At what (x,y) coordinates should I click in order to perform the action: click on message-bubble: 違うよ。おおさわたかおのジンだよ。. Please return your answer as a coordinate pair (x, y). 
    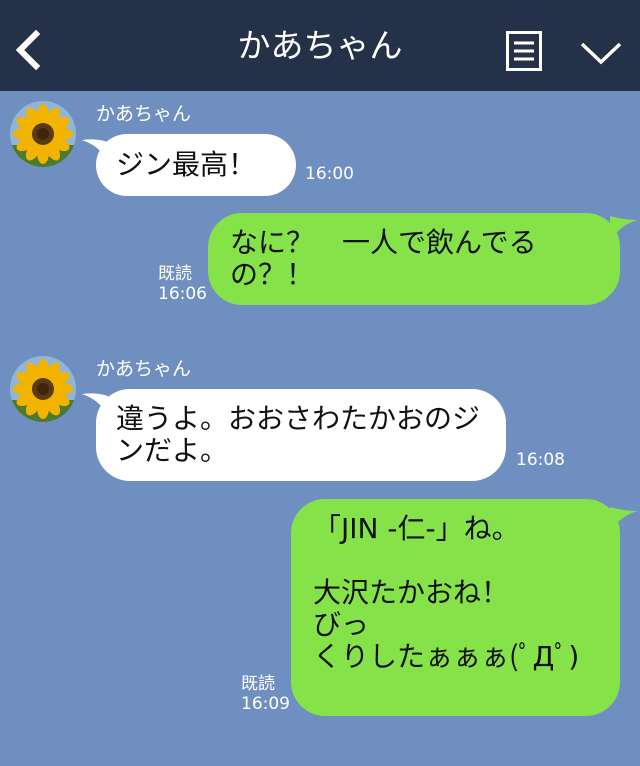
    Looking at the image, I should click on (301, 435).